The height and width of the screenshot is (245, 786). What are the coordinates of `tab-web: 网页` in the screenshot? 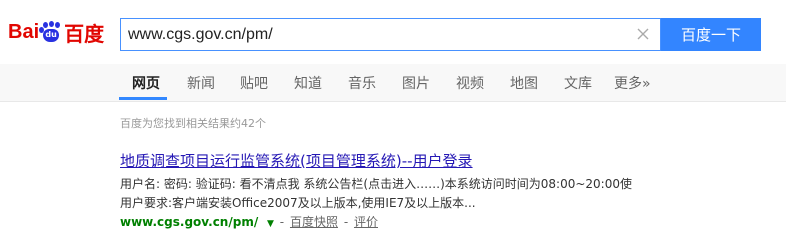 It's located at (146, 83).